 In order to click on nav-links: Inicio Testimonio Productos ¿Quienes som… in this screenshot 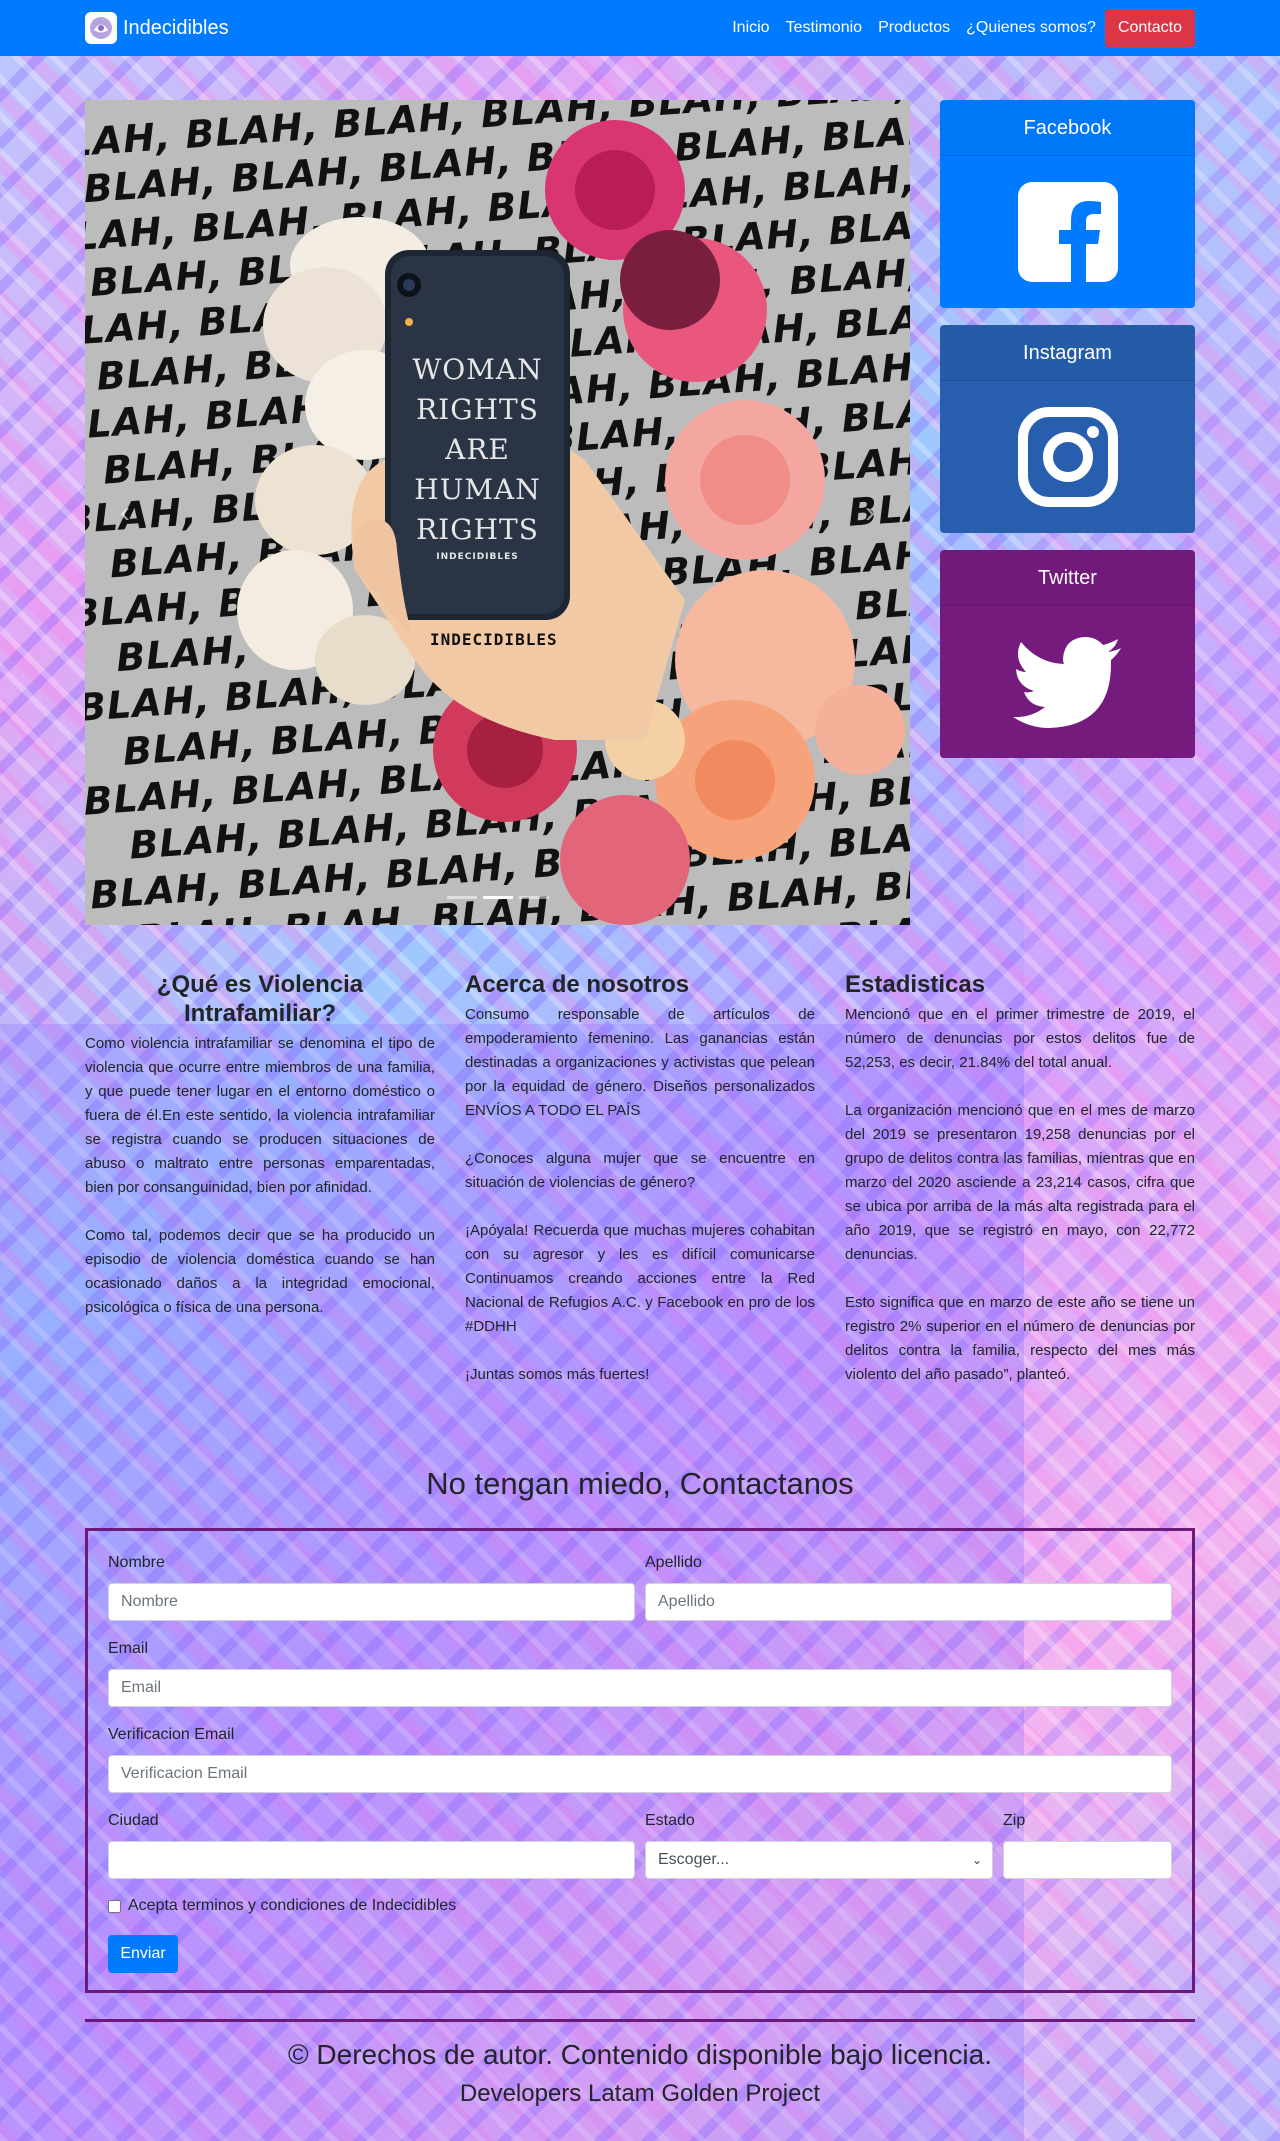, I will do `click(959, 28)`.